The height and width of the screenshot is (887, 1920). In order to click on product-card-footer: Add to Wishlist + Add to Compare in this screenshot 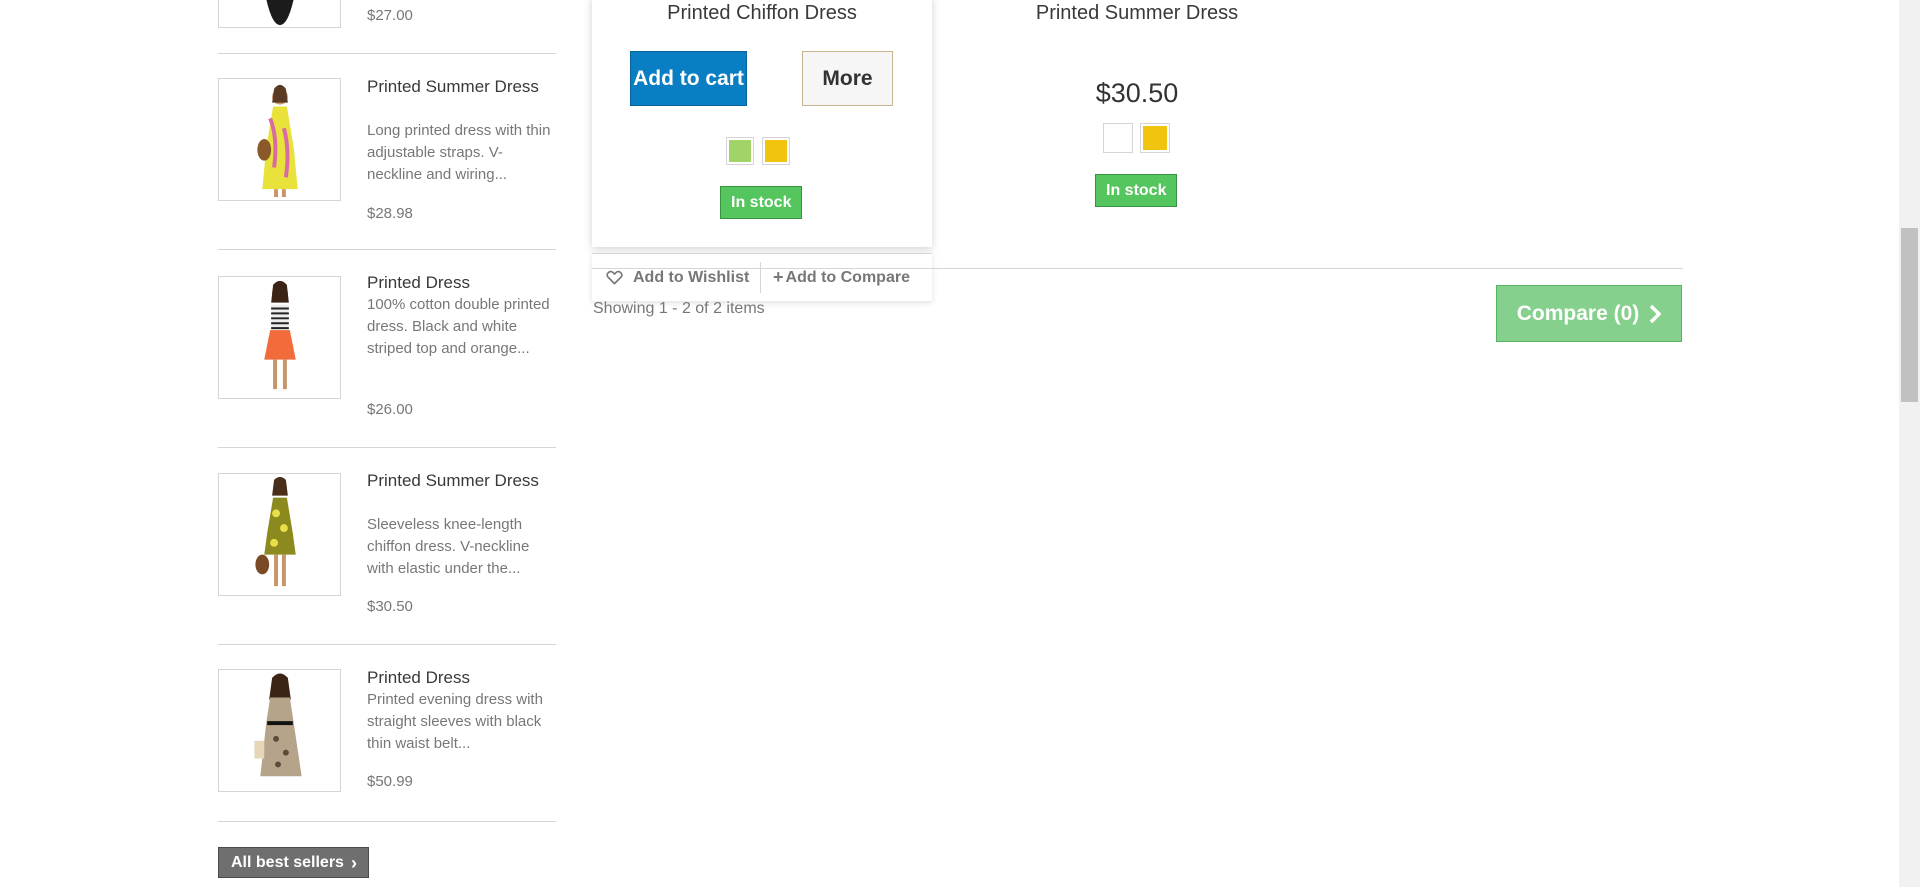, I will do `click(762, 277)`.